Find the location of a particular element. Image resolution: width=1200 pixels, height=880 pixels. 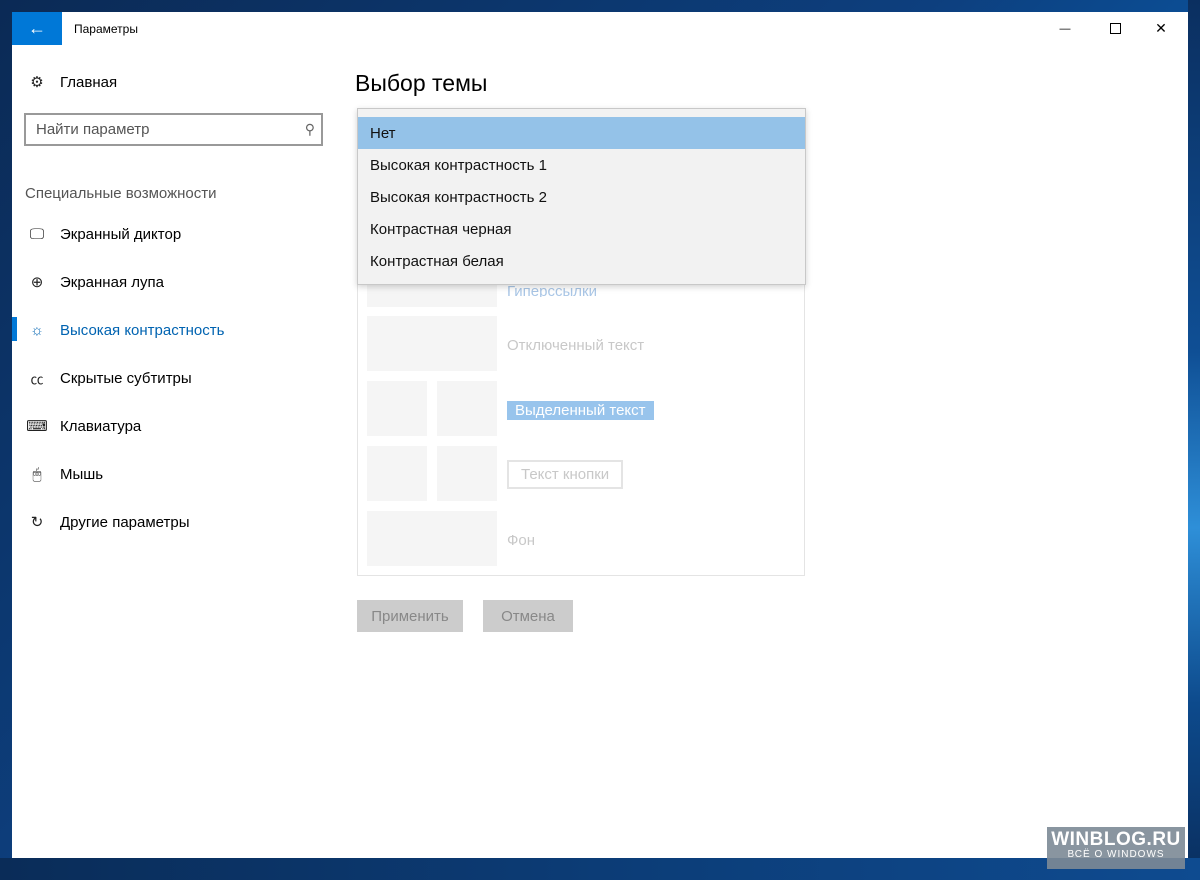

closed-captions-icon: ㏄ is located at coordinates (37, 379).